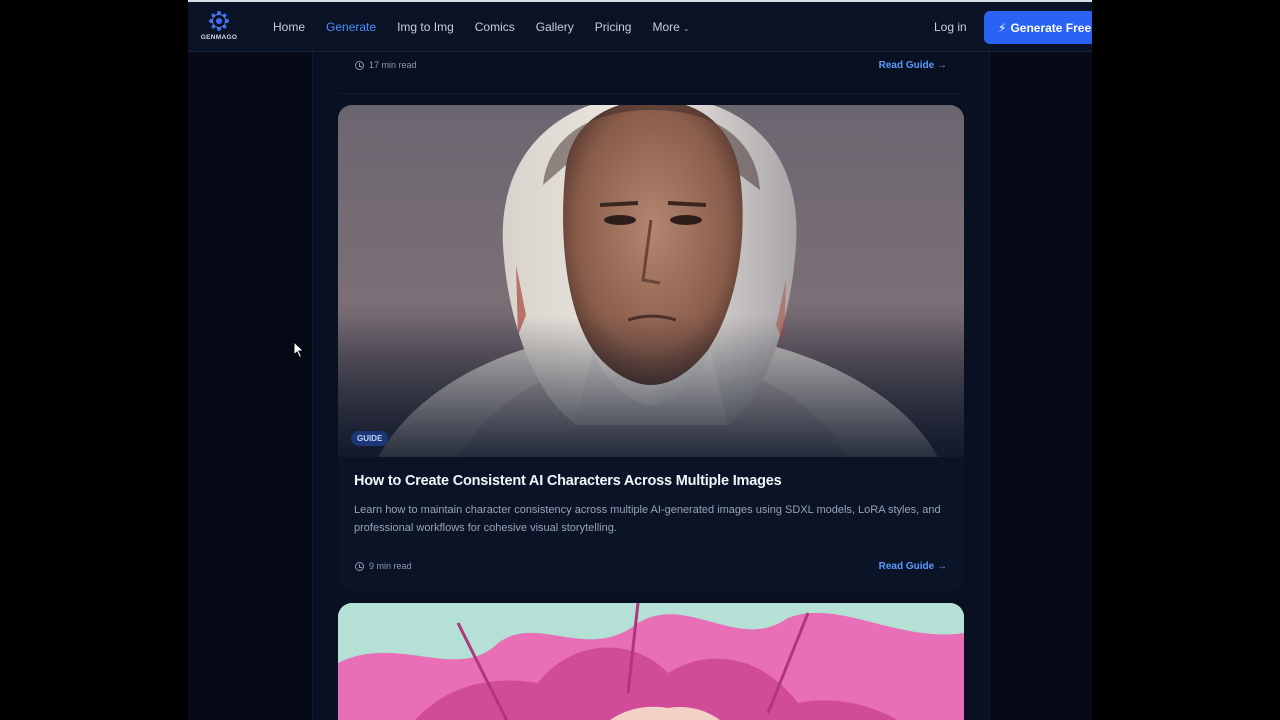 This screenshot has height=720, width=1280. What do you see at coordinates (351, 30) in the screenshot?
I see `nav-generate: Generate` at bounding box center [351, 30].